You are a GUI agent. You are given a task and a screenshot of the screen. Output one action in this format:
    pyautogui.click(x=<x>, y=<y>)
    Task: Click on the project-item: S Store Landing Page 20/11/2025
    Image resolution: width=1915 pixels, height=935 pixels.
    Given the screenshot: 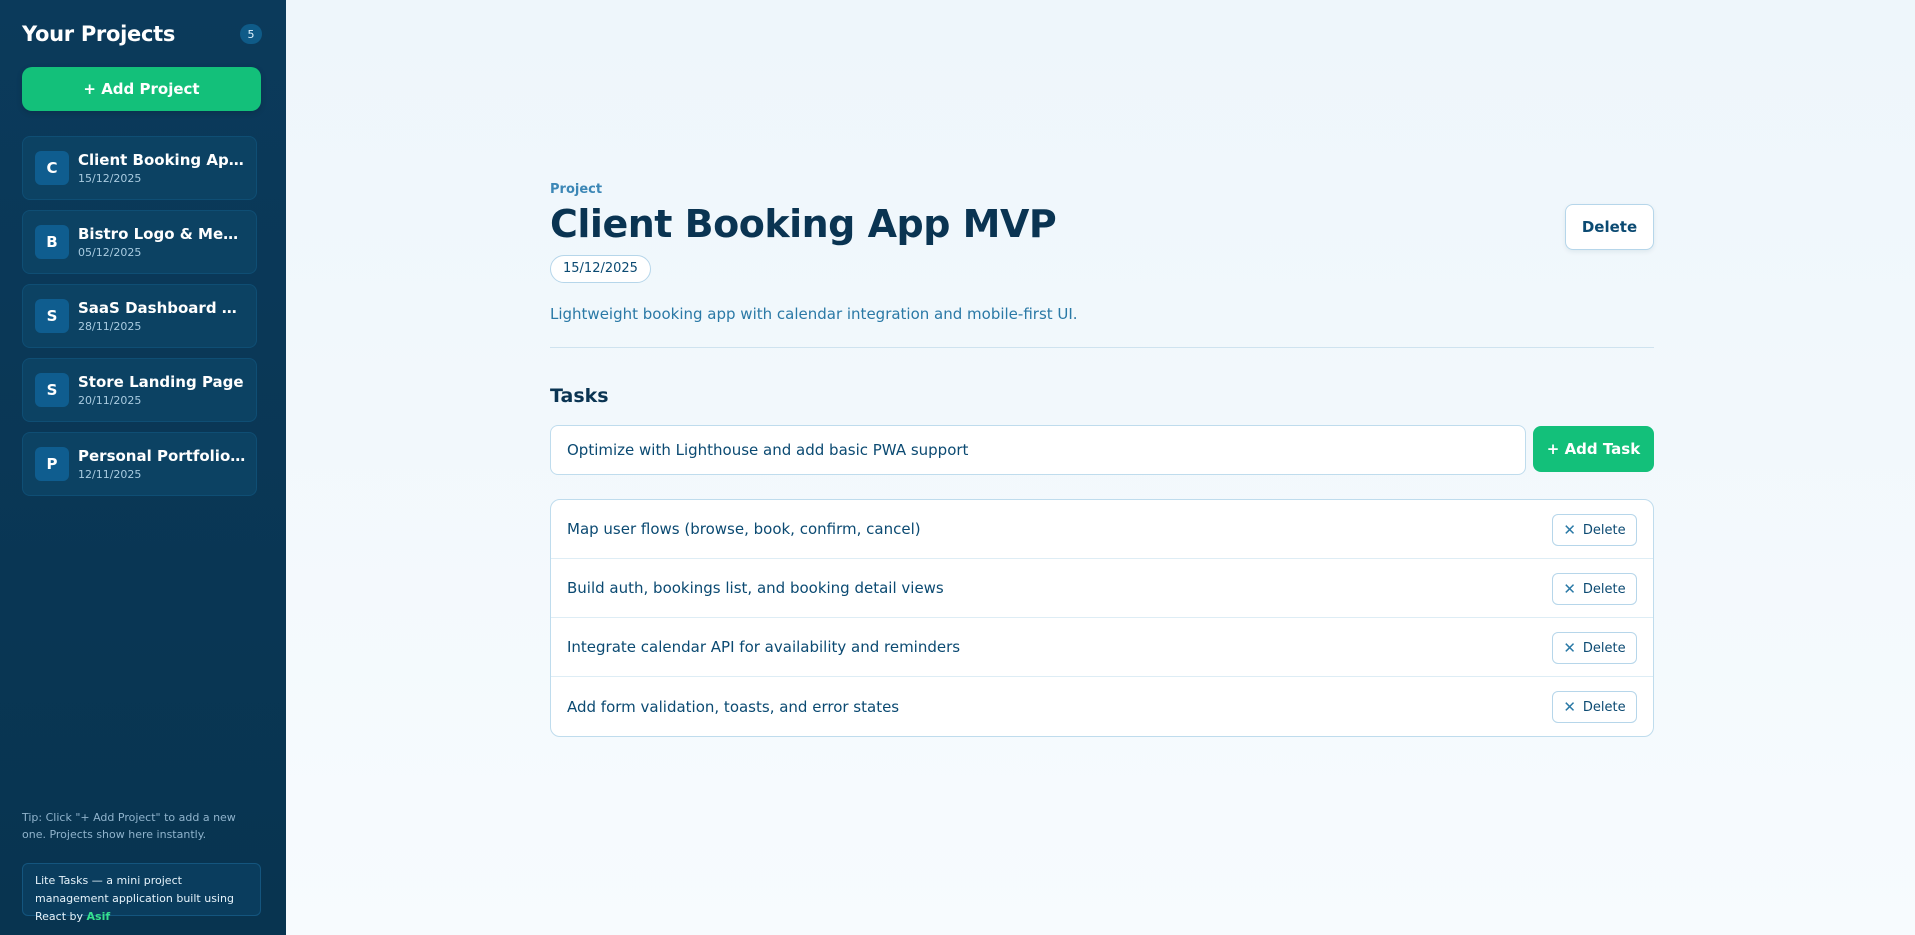 What is the action you would take?
    pyautogui.click(x=139, y=390)
    